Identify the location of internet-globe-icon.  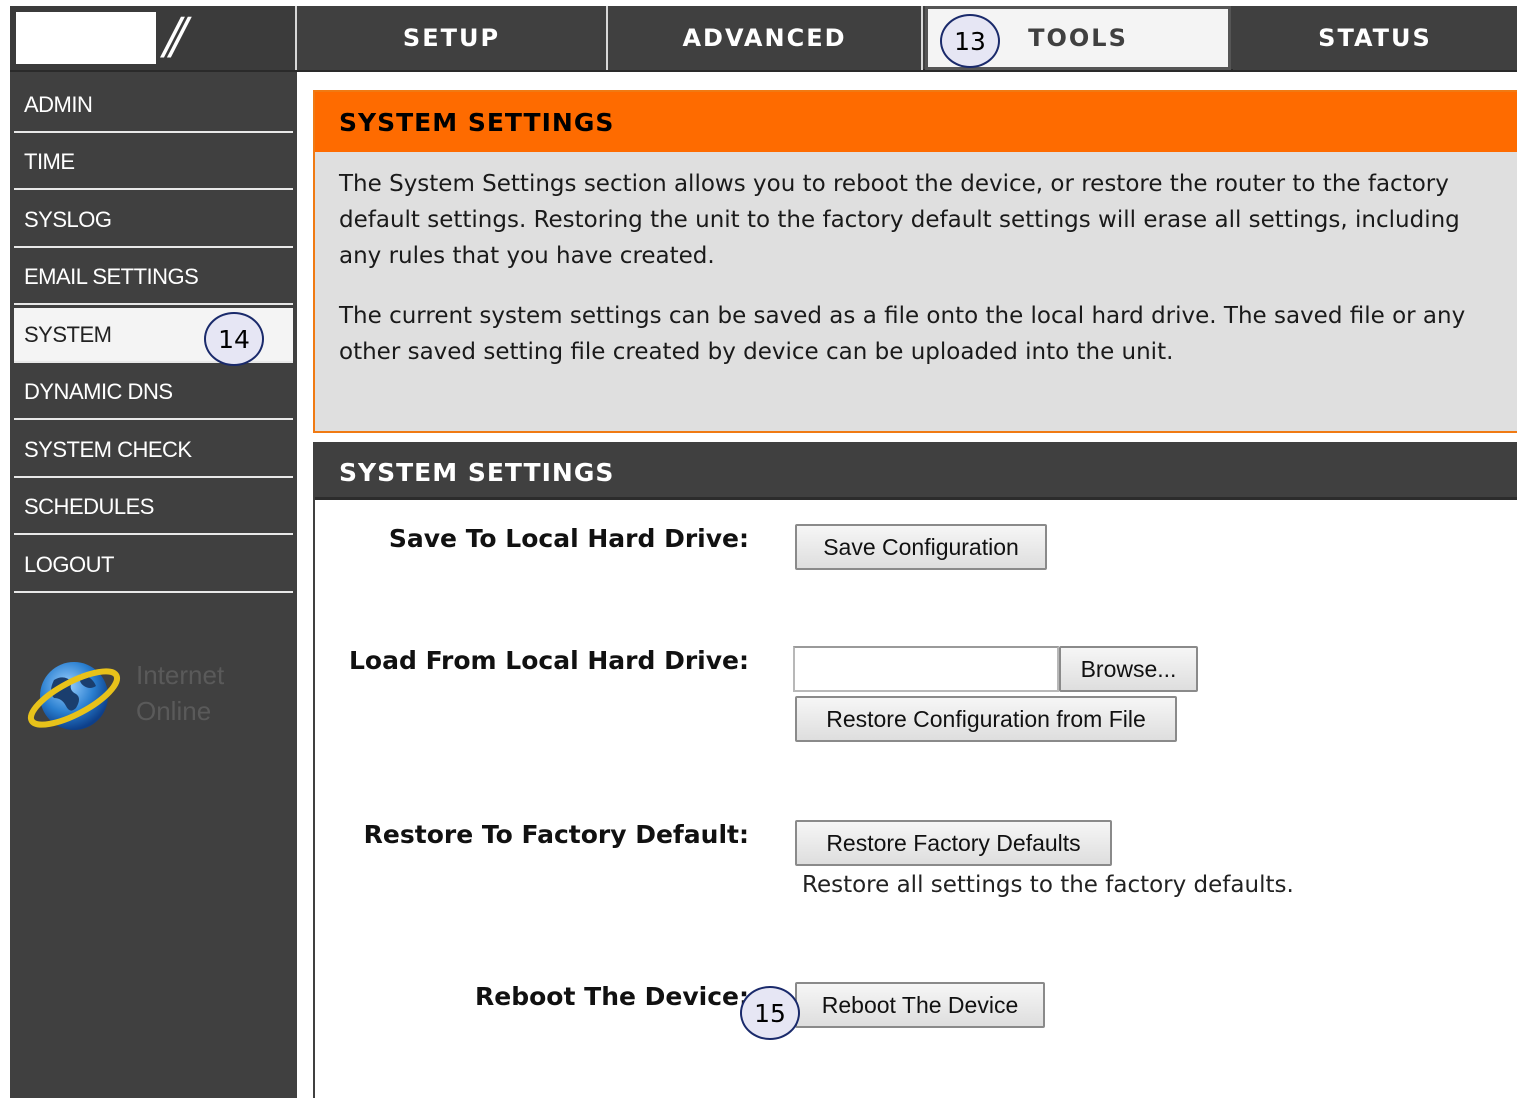
(74, 696).